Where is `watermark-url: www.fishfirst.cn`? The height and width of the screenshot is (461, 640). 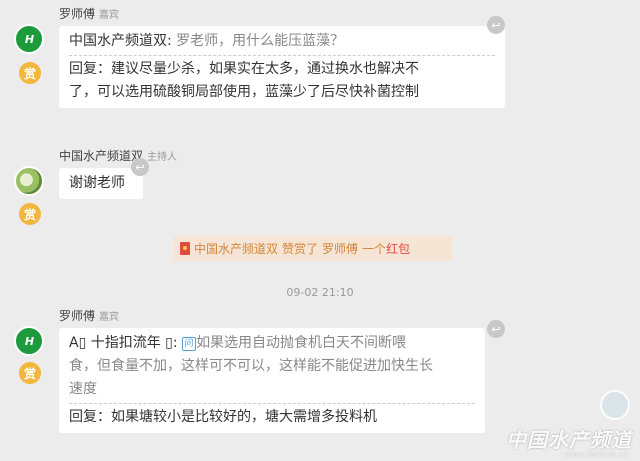
watermark-url: www.fishfirst.cn is located at coordinates (596, 454).